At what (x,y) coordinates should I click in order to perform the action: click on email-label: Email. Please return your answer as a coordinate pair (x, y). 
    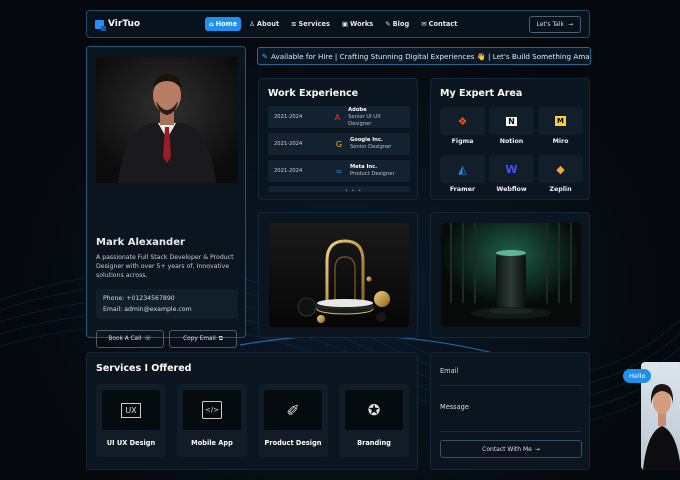
    Looking at the image, I should click on (449, 371).